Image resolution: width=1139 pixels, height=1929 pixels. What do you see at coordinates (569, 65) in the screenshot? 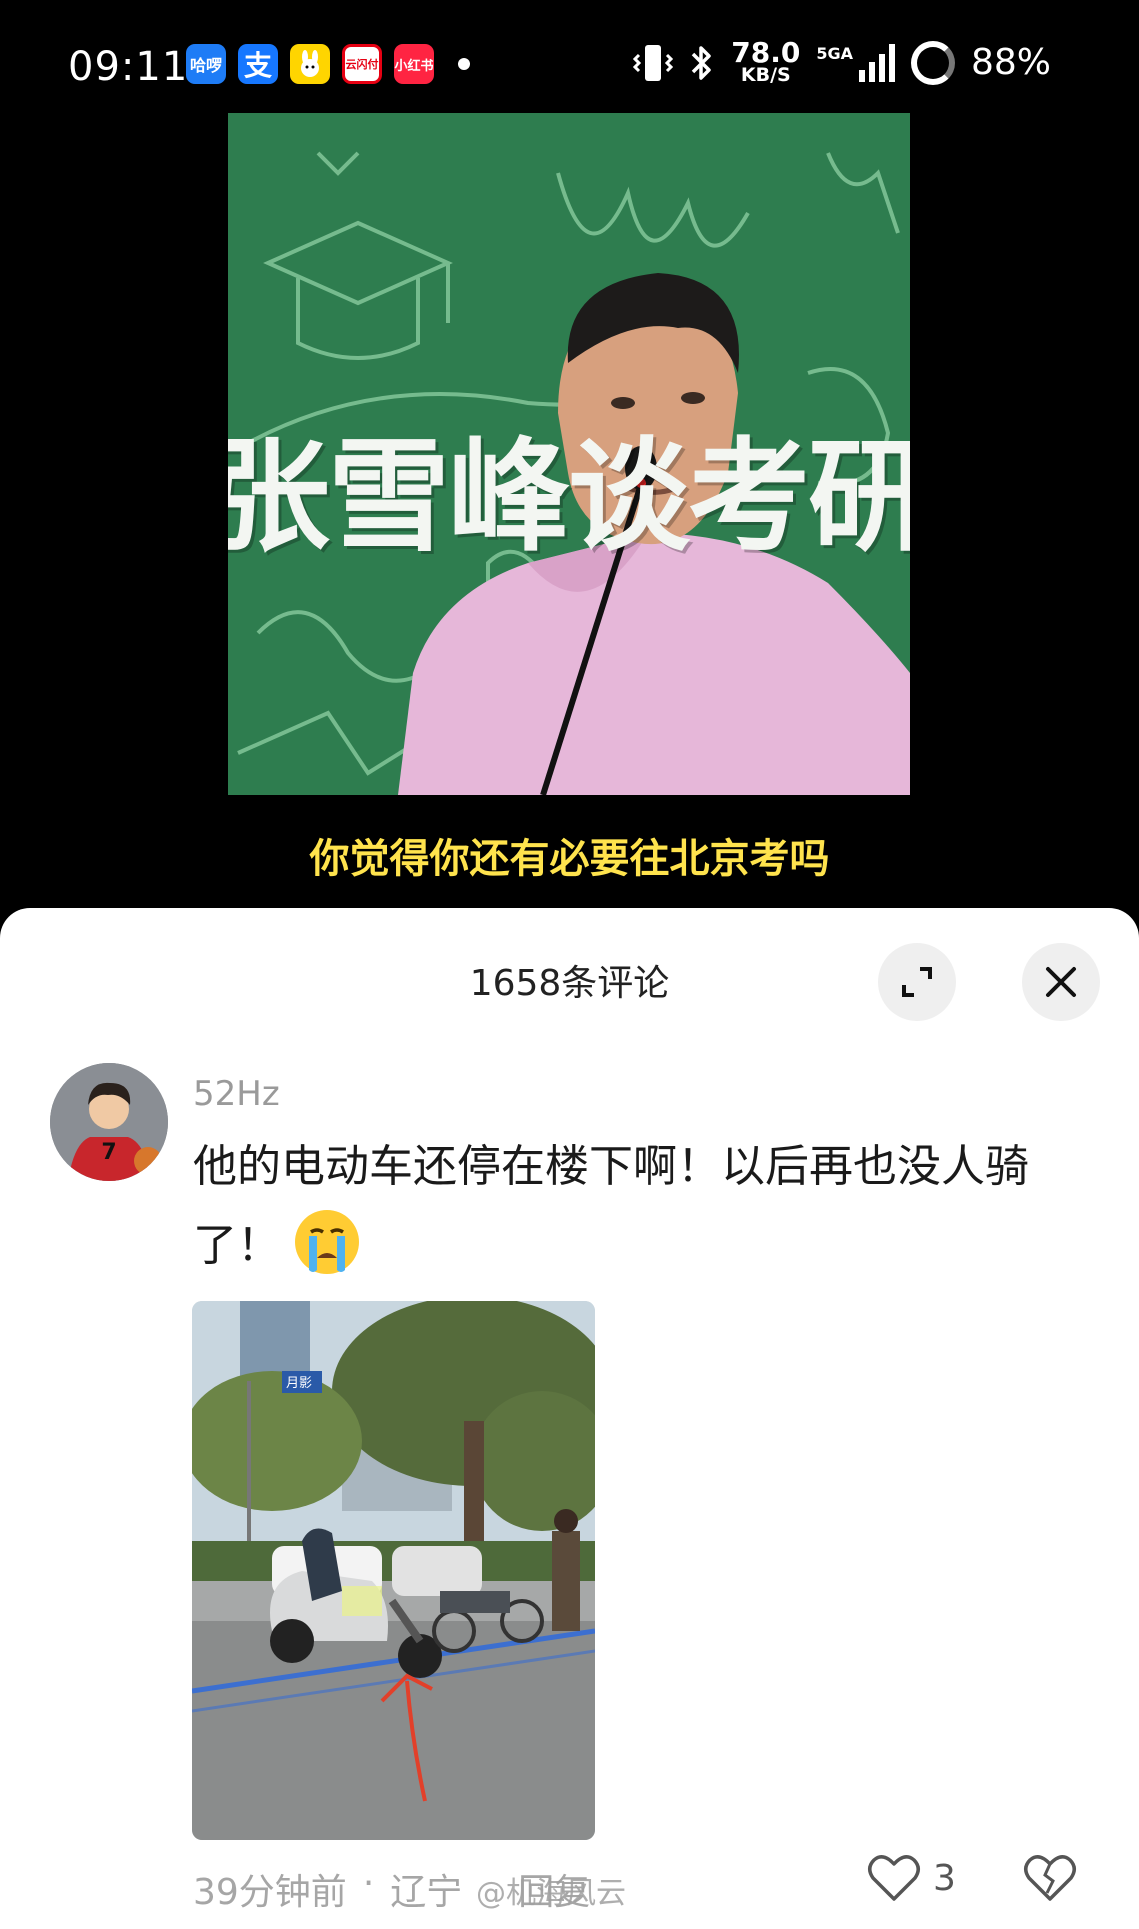
I see `status-bar: 09:11 哈啰 支 云闪付 小红书 78.0 KB/S 5GA 88%` at bounding box center [569, 65].